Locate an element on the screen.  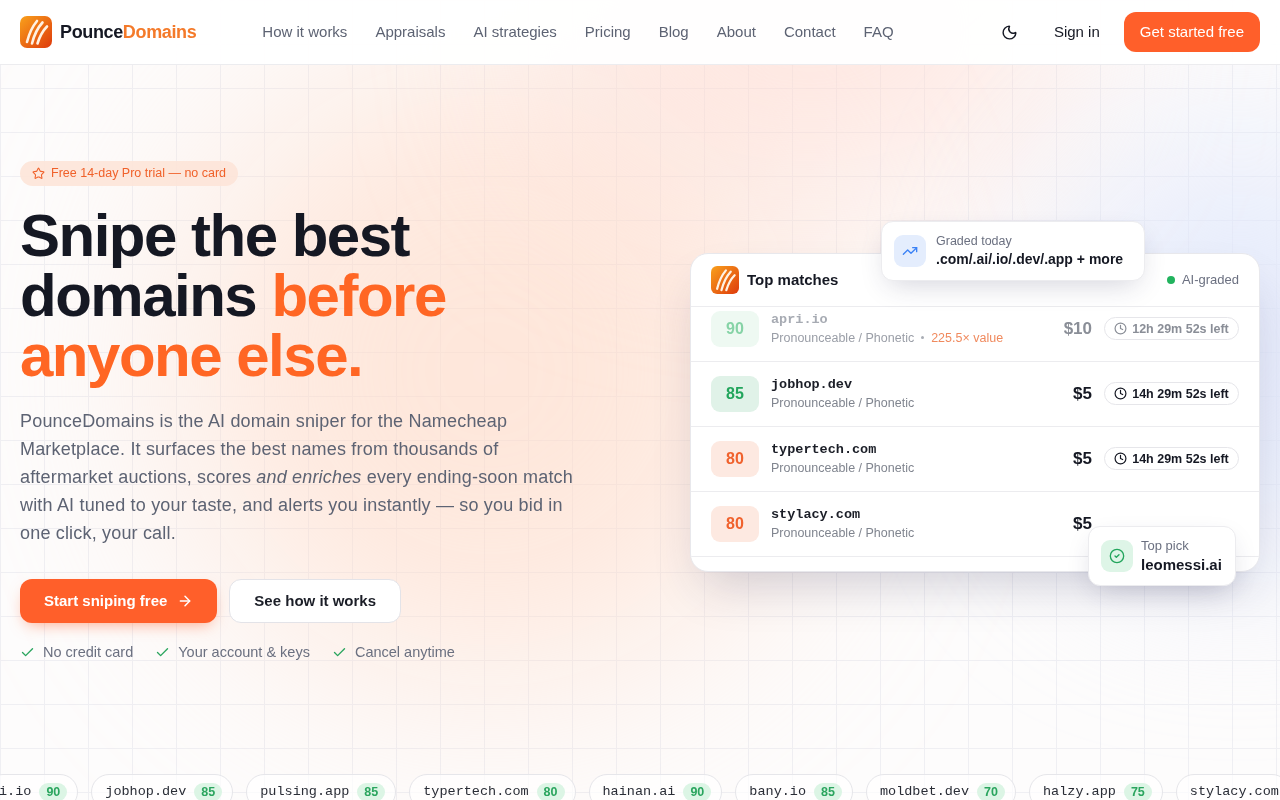
chip-score: 70 is located at coordinates (991, 791).